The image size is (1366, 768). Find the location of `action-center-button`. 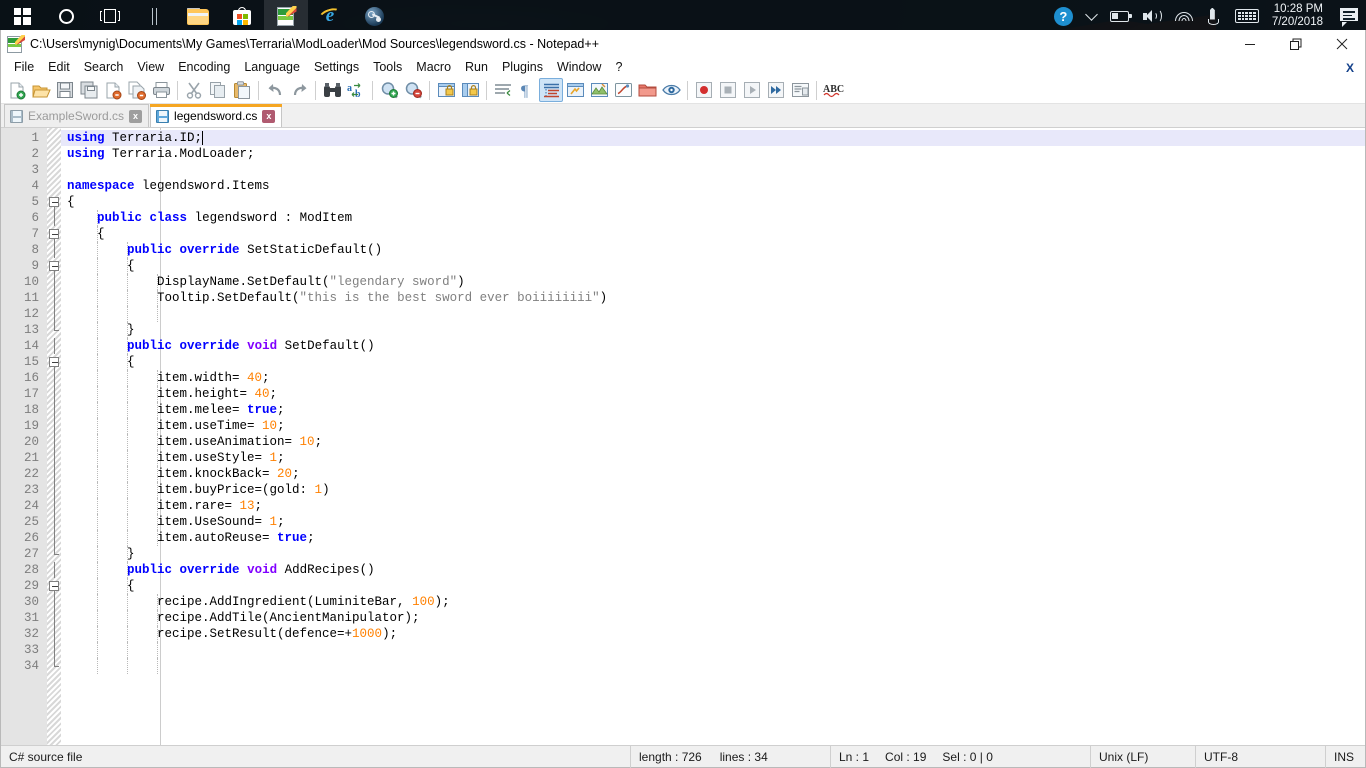

action-center-button is located at coordinates (1349, 16).